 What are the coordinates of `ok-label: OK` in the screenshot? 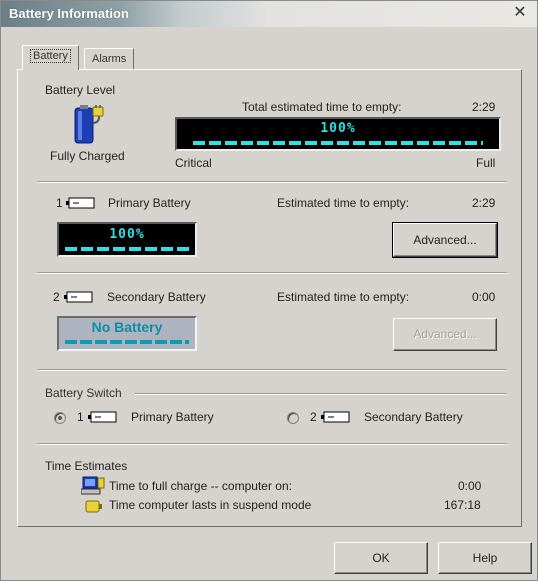 It's located at (381, 558).